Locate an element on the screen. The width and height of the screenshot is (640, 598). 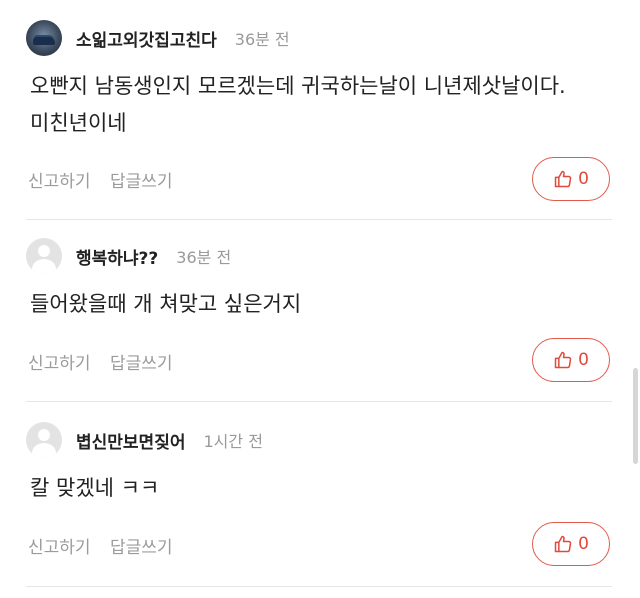
comment-nickname: 소읾고외갓집고친다 is located at coordinates (146, 38).